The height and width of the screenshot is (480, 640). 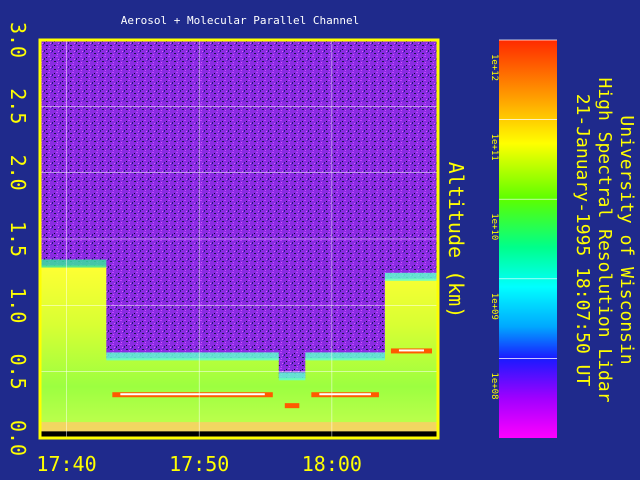 What do you see at coordinates (18, 438) in the screenshot?
I see `y-tick-label: 0.0` at bounding box center [18, 438].